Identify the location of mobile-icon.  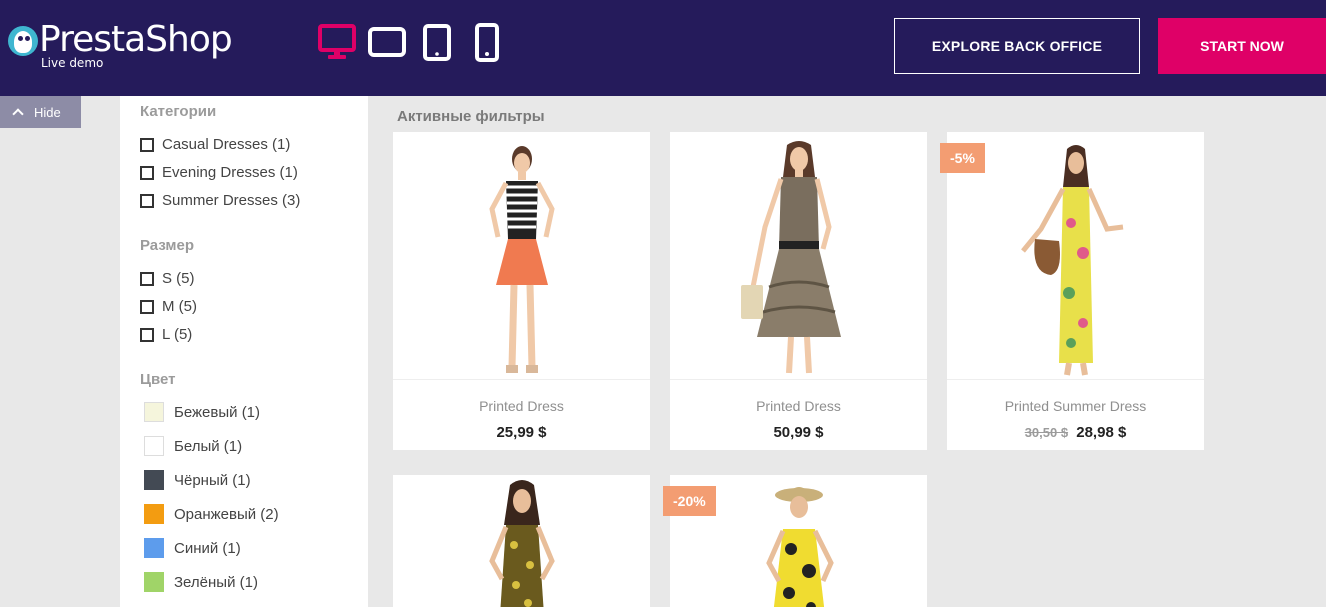
(487, 43).